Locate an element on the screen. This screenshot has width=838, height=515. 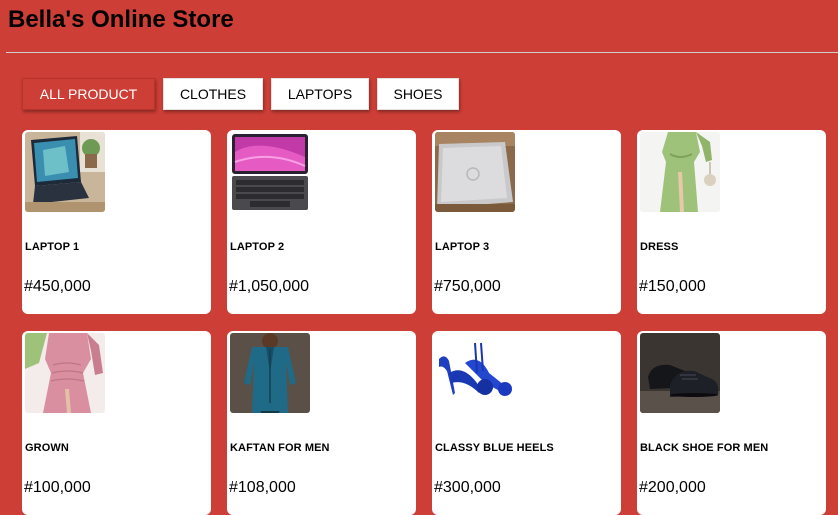
product-name: GROWN is located at coordinates (47, 448).